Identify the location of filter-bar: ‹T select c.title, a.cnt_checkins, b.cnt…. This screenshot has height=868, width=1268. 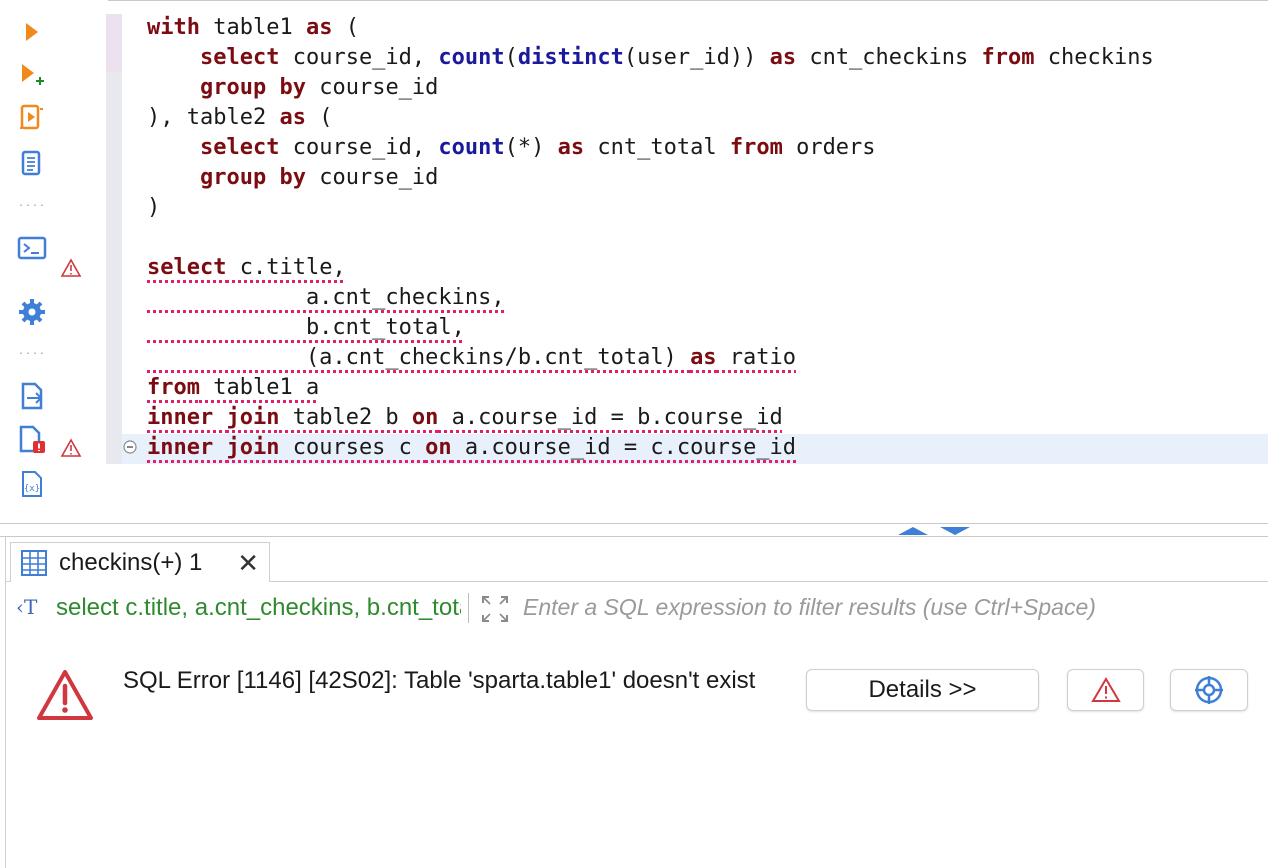
(637, 608).